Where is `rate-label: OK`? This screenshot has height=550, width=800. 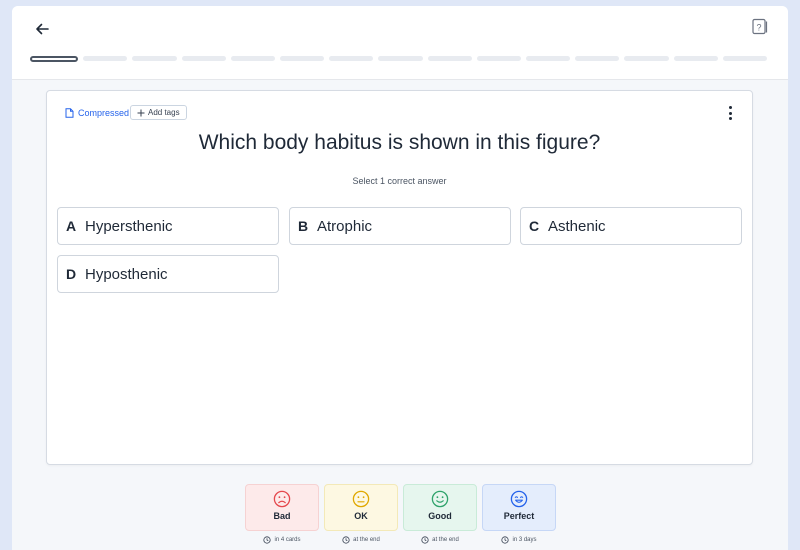
rate-label: OK is located at coordinates (361, 516).